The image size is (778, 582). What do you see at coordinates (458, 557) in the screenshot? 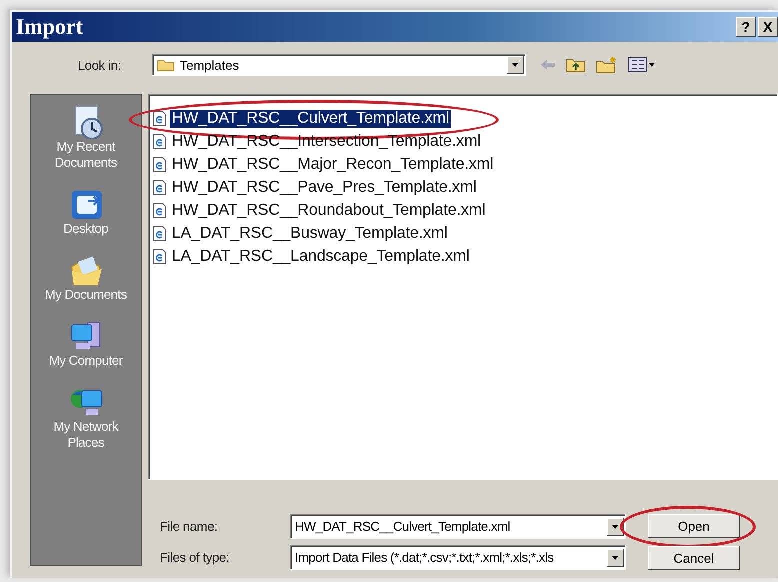
I see `file-type-dropdown: Import Data Files (*.dat;*.csv;*.txt;*.xml;*.xls;*.xls` at bounding box center [458, 557].